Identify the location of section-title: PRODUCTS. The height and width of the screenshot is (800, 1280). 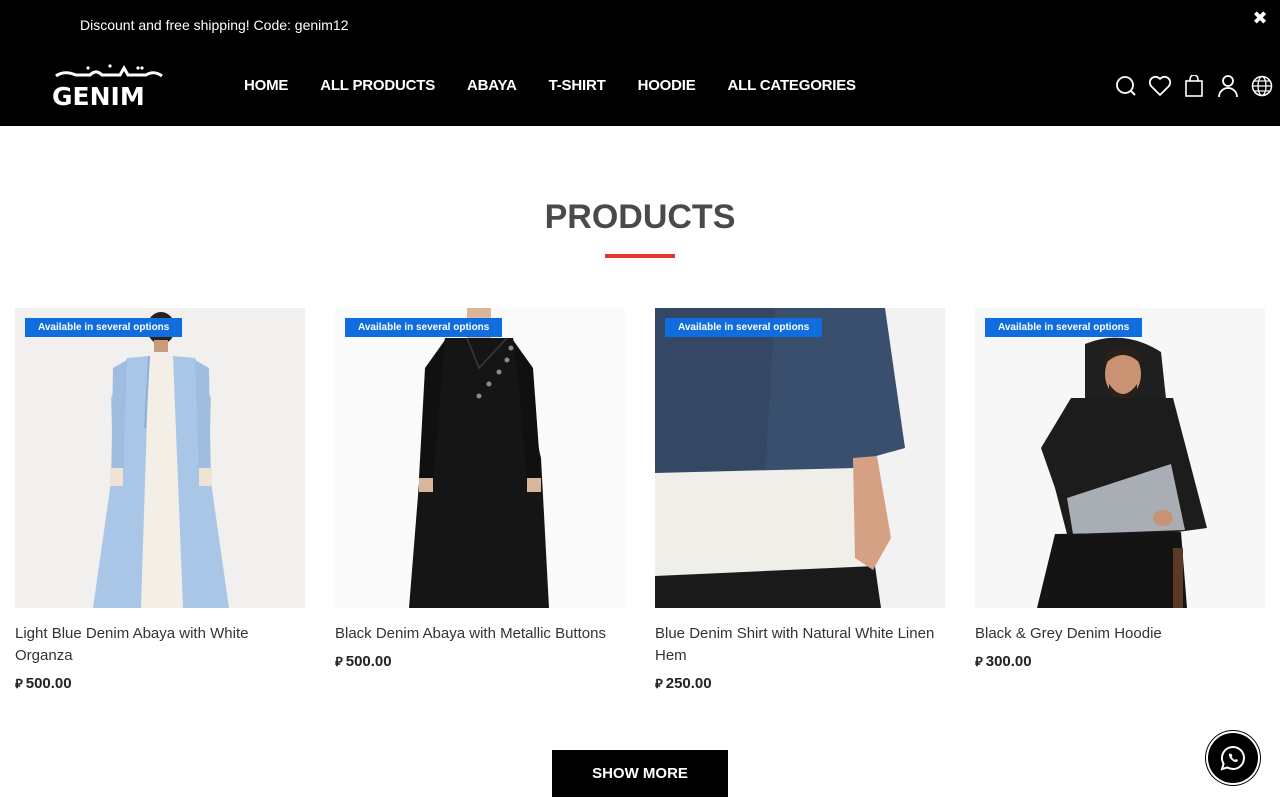
(640, 217).